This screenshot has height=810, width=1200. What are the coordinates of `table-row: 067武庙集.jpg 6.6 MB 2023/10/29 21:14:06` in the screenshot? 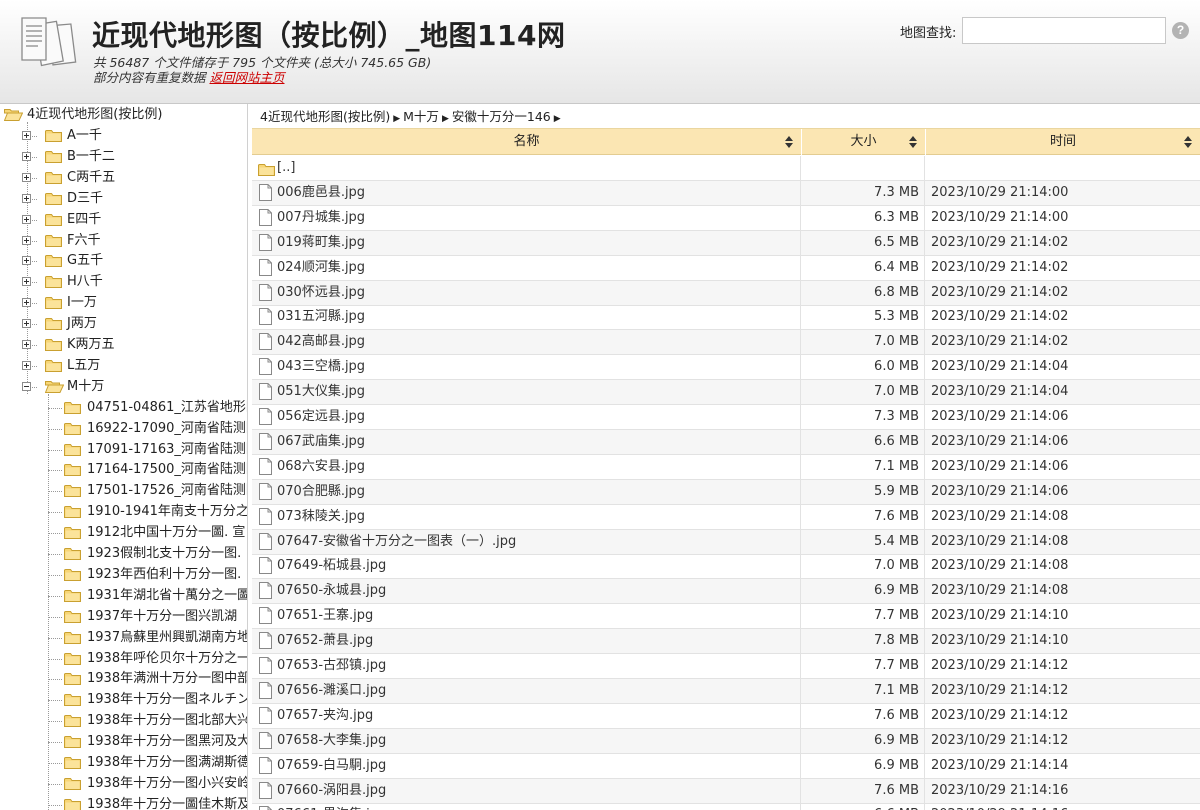 It's located at (726, 442).